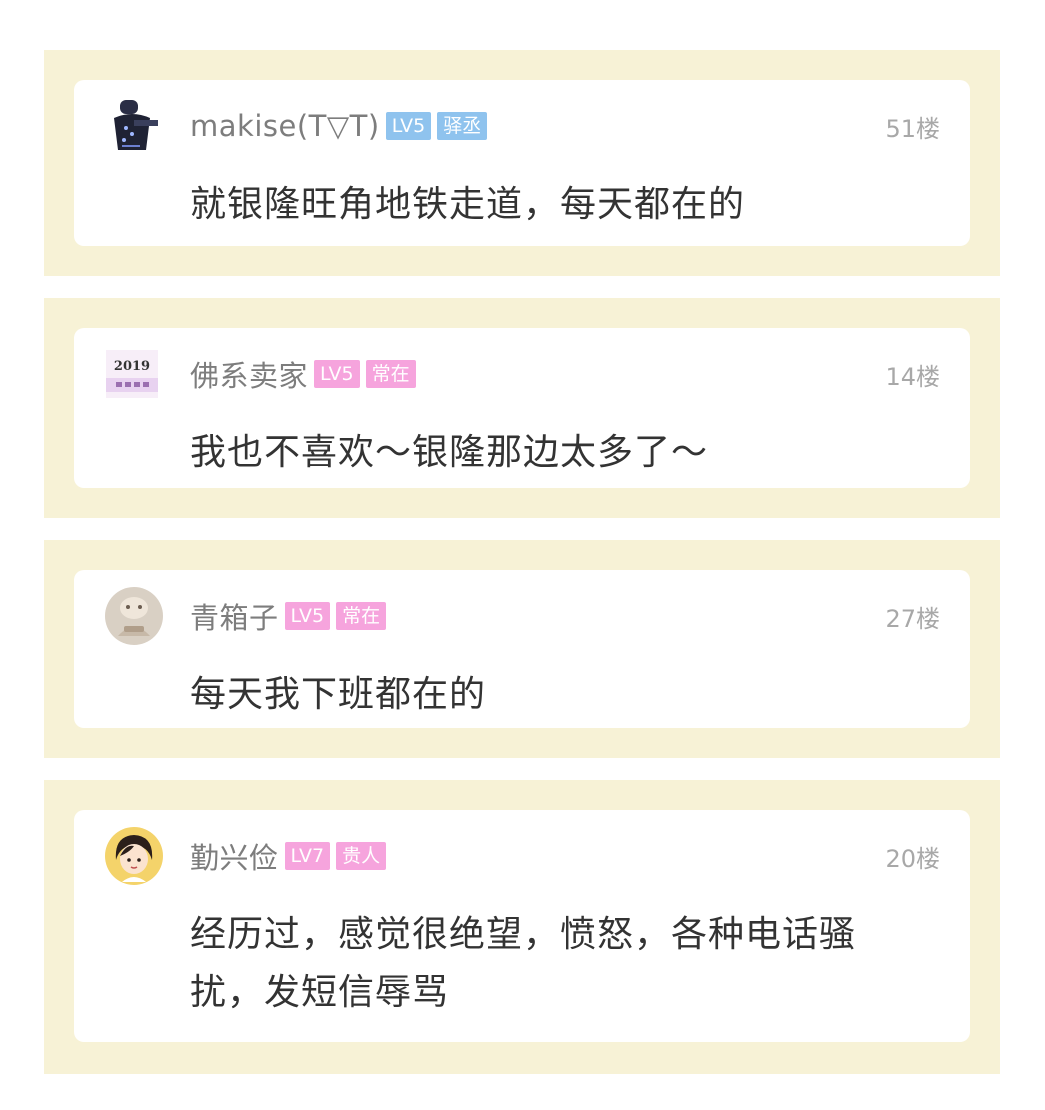 The width and height of the screenshot is (1045, 1110). What do you see at coordinates (565, 856) in the screenshot?
I see `comment-header: 勤兴俭 LV7 贵人 20楼` at bounding box center [565, 856].